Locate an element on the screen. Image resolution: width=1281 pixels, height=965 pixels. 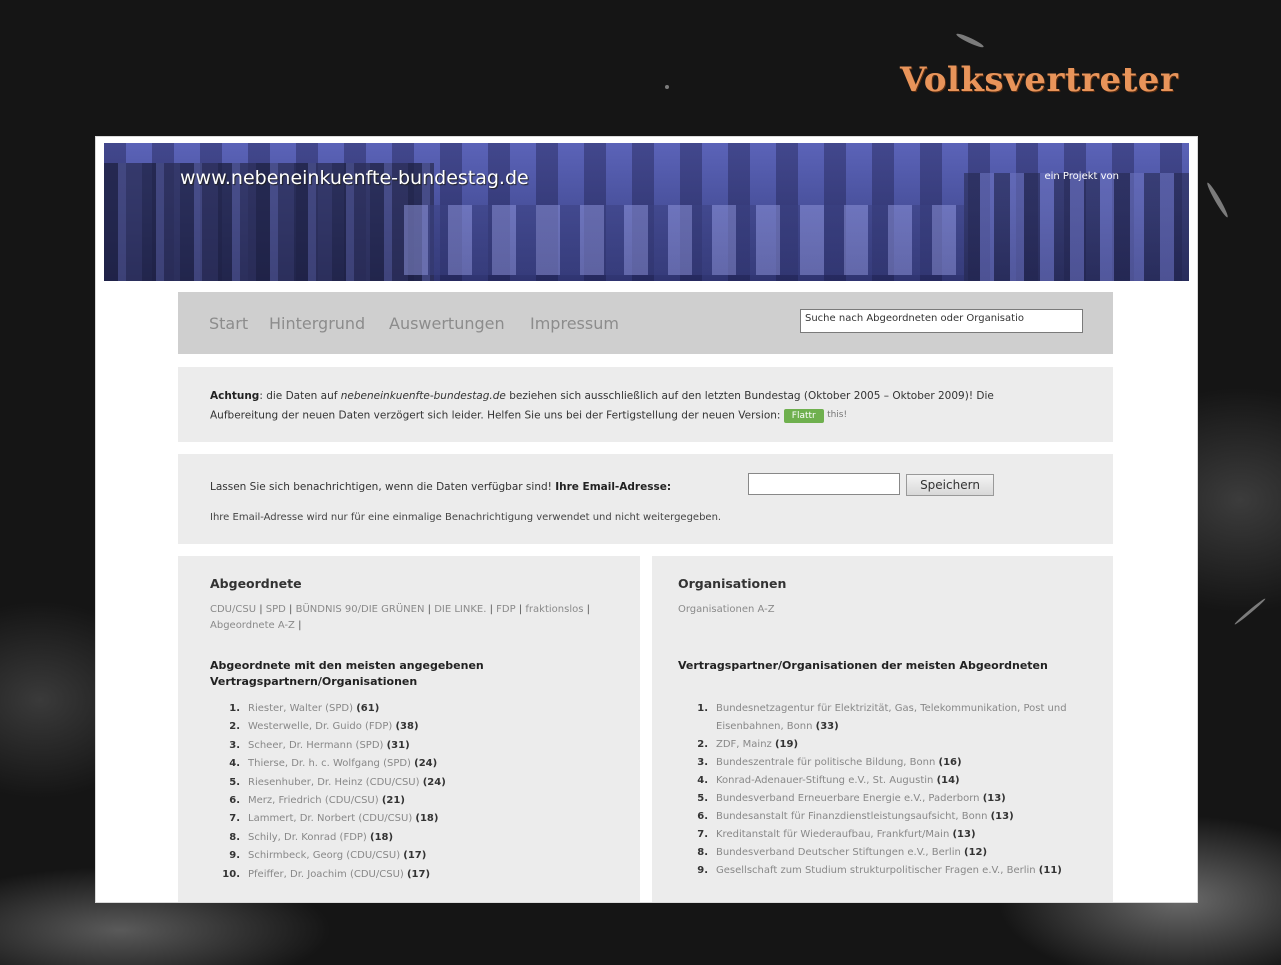
organisation-links: Organisationen A-Z is located at coordinates (878, 610).